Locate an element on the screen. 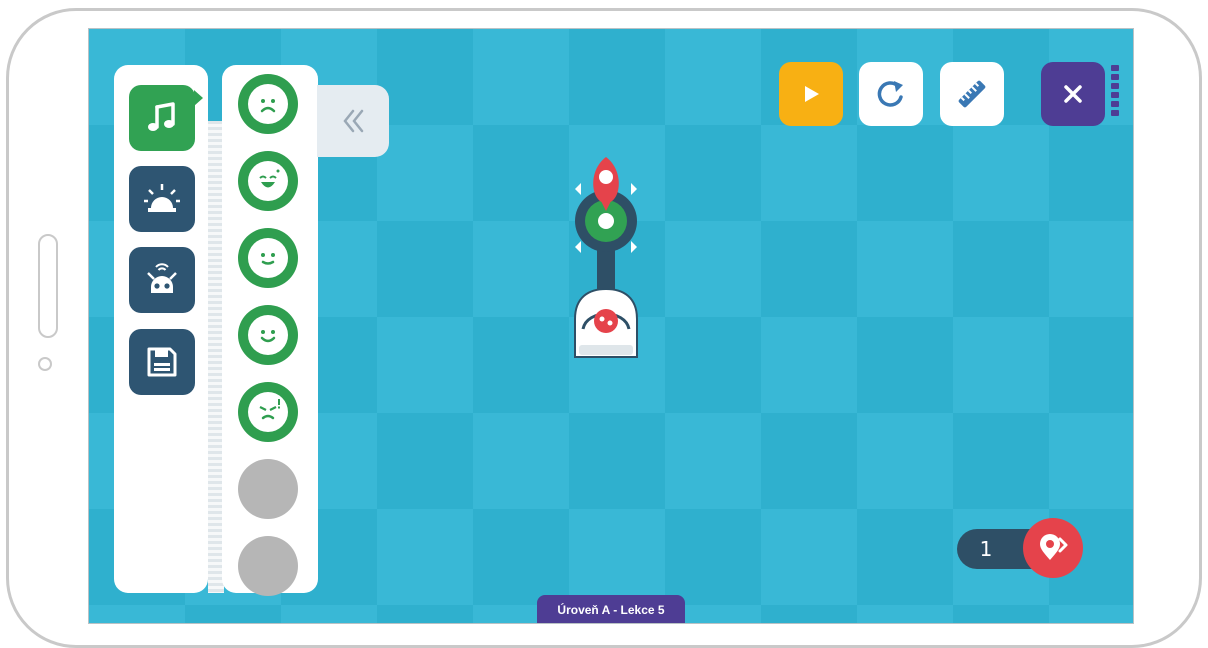 This screenshot has height=648, width=1208. save-disk-icon is located at coordinates (162, 362).